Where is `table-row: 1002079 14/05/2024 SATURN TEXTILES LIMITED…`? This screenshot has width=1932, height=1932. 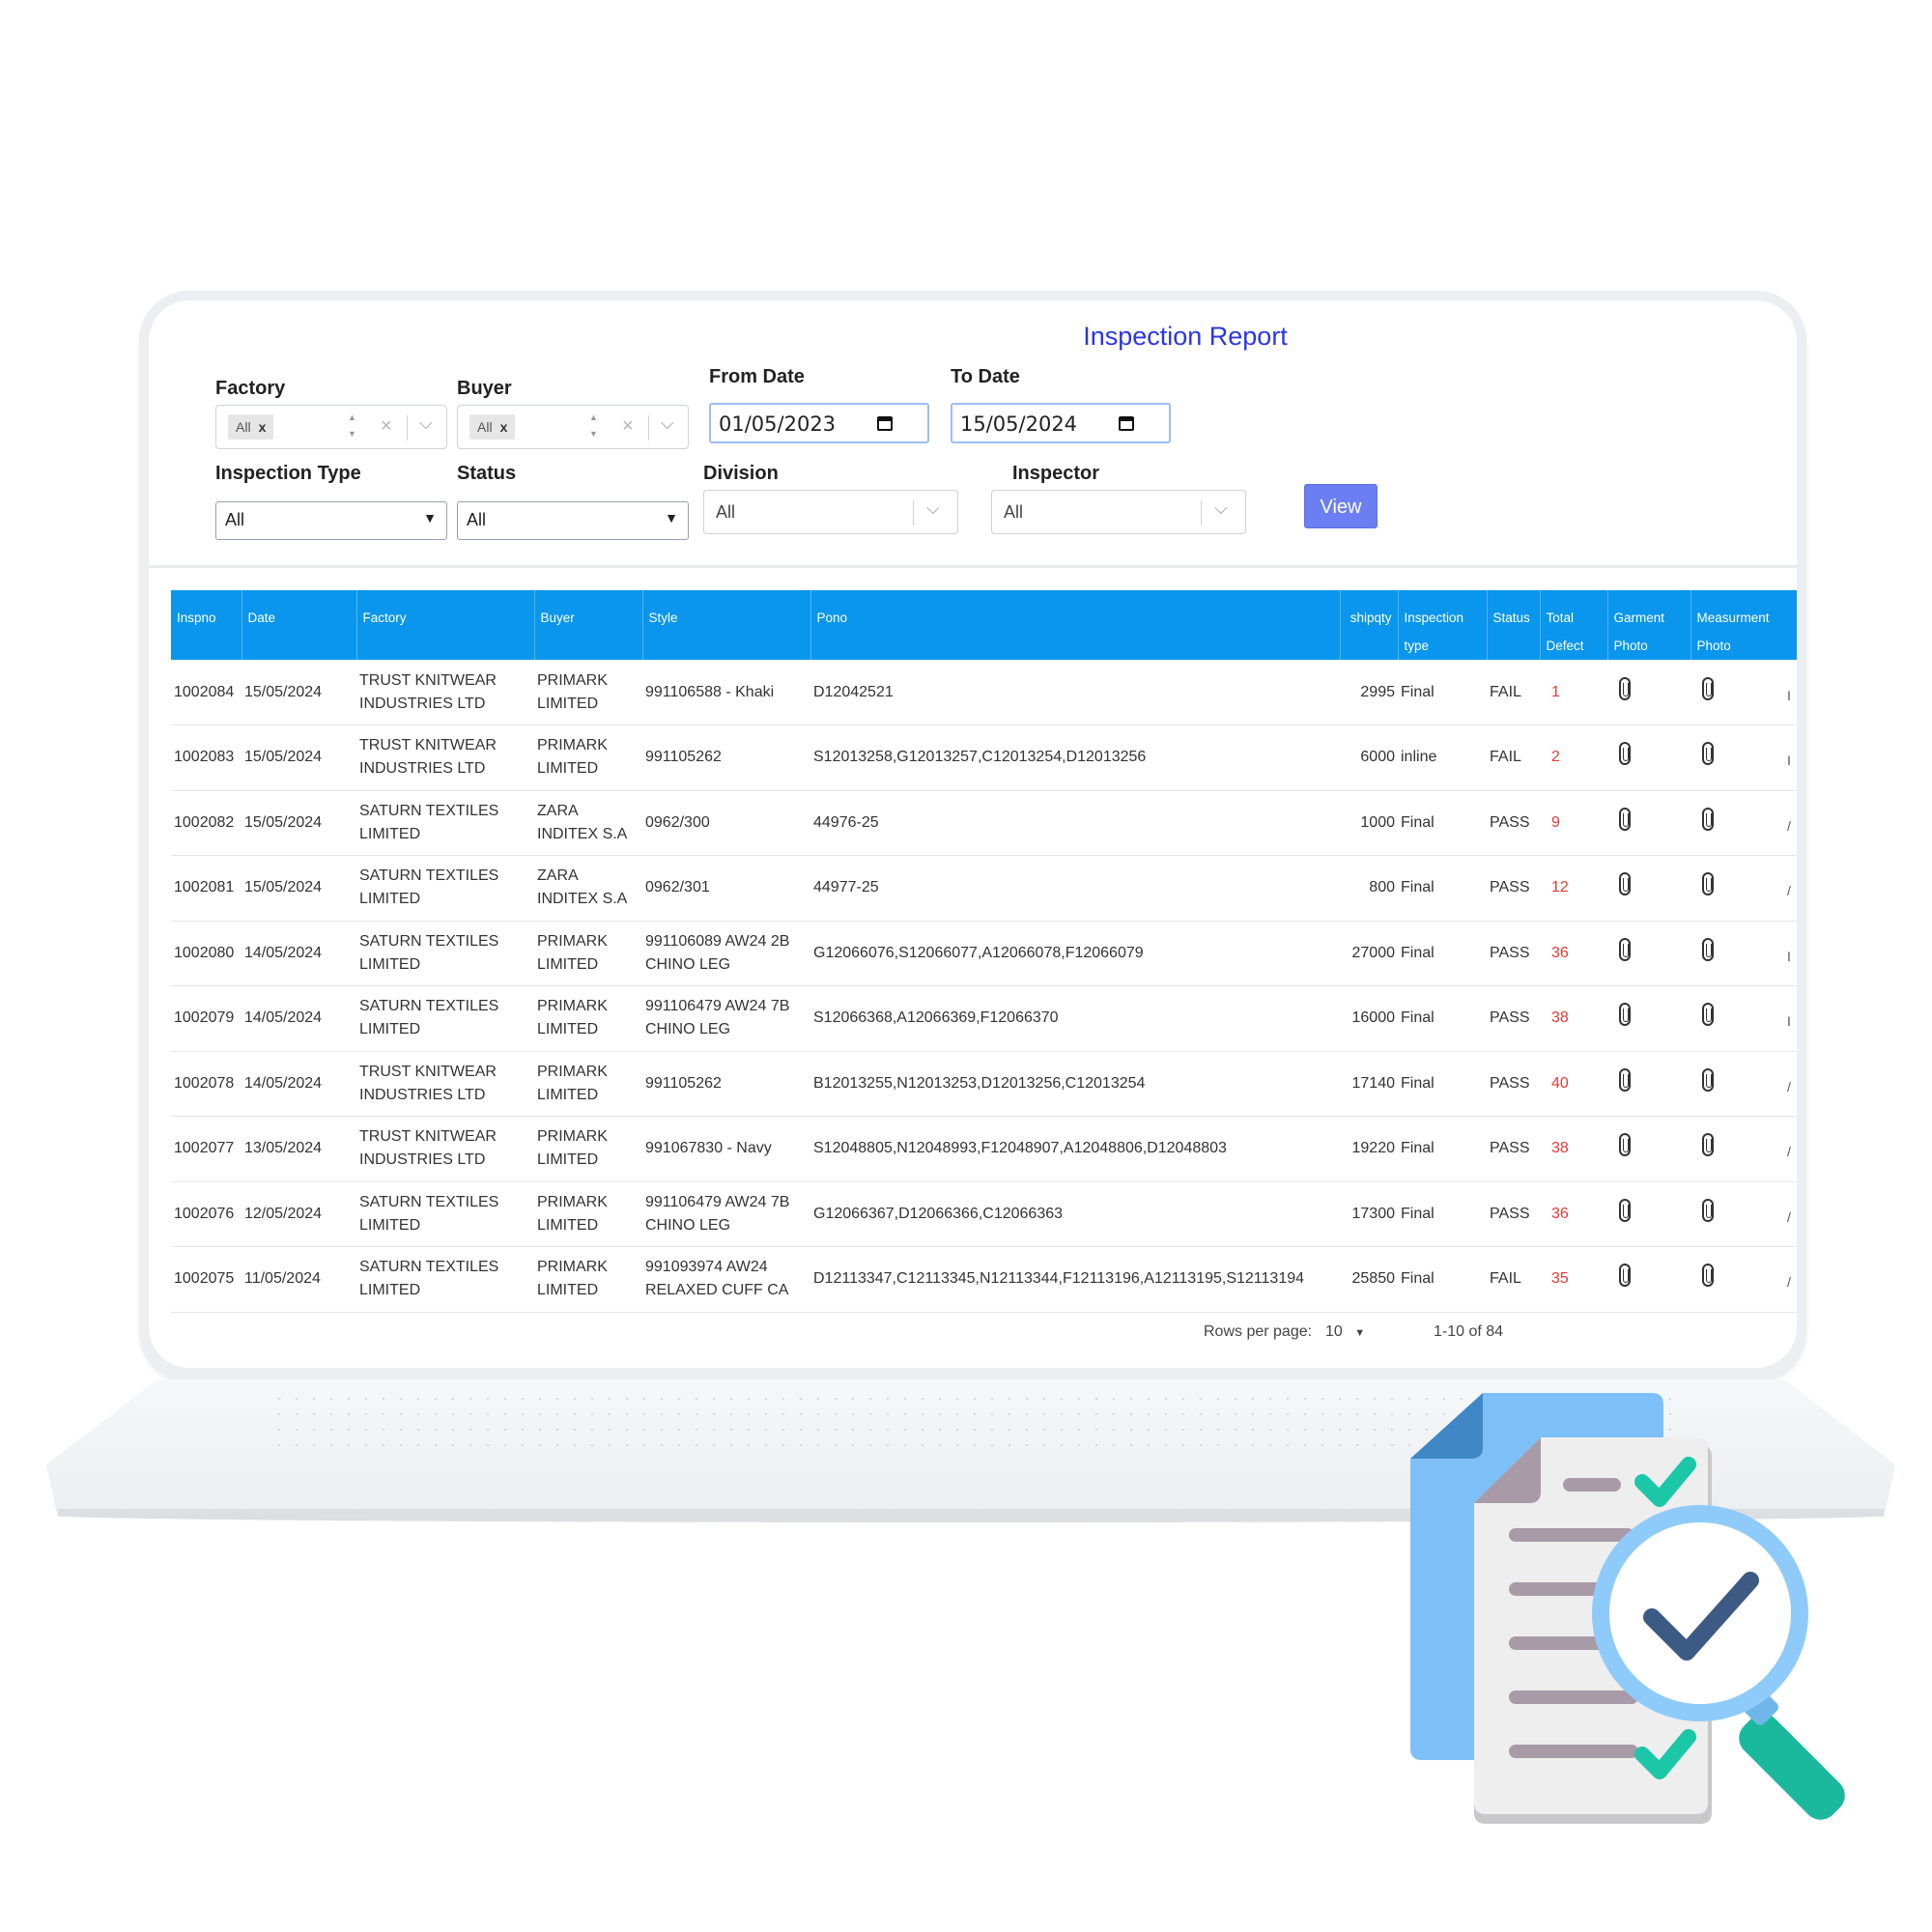
table-row: 1002079 14/05/2024 SATURN TEXTILES LIMITED… is located at coordinates (984, 1018).